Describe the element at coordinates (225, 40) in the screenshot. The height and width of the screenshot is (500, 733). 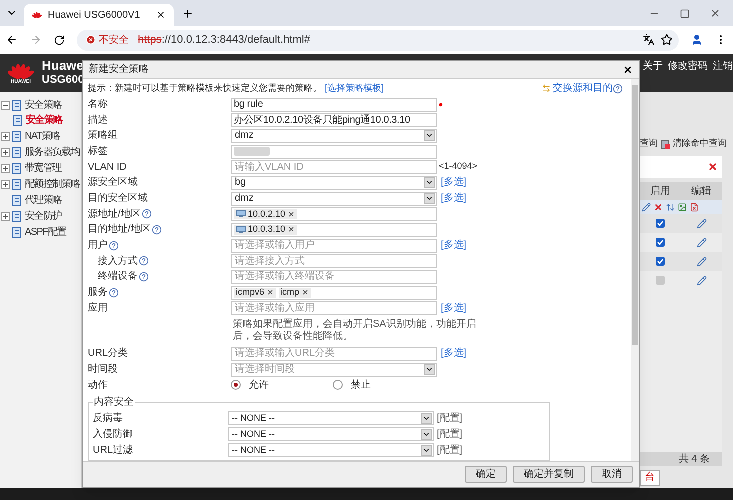
I see `url-text: https://10.0.12.3:8443/default.html#` at that location.